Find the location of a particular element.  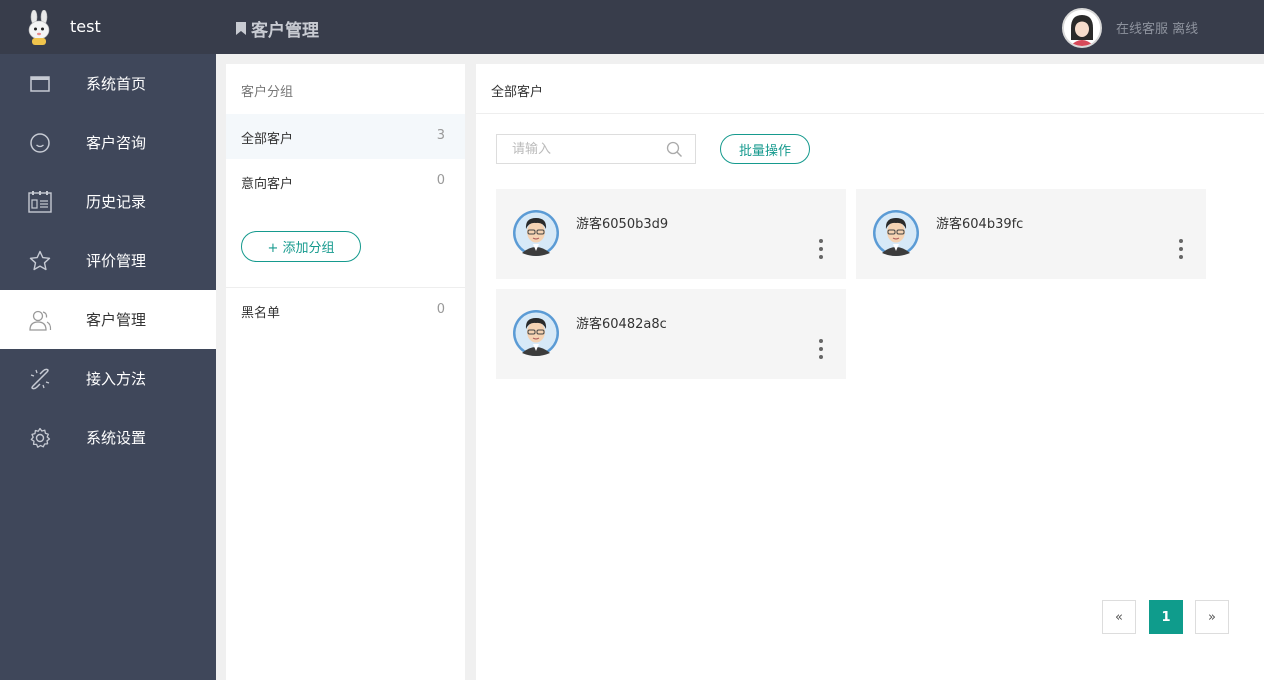

group-panel-title: 客户分组 is located at coordinates (267, 92).